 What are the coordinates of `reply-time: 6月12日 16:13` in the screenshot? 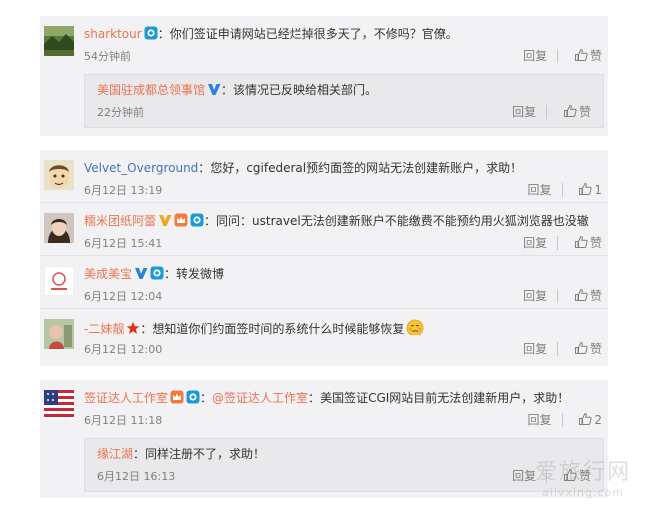 It's located at (136, 476).